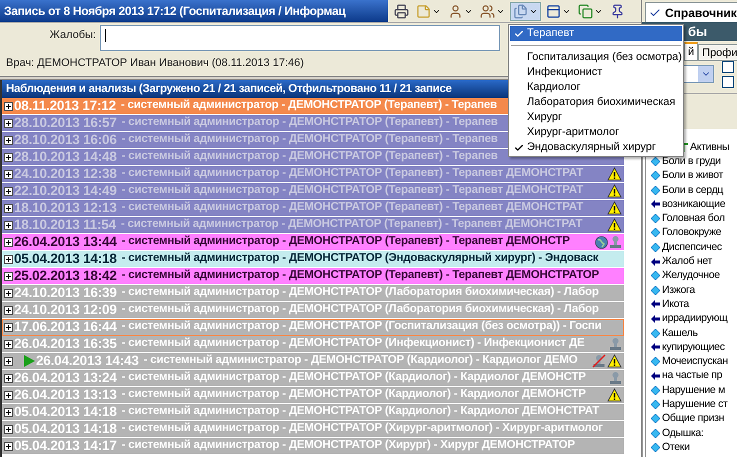 This screenshot has height=457, width=737. What do you see at coordinates (455, 11) in the screenshot?
I see `person-icon` at bounding box center [455, 11].